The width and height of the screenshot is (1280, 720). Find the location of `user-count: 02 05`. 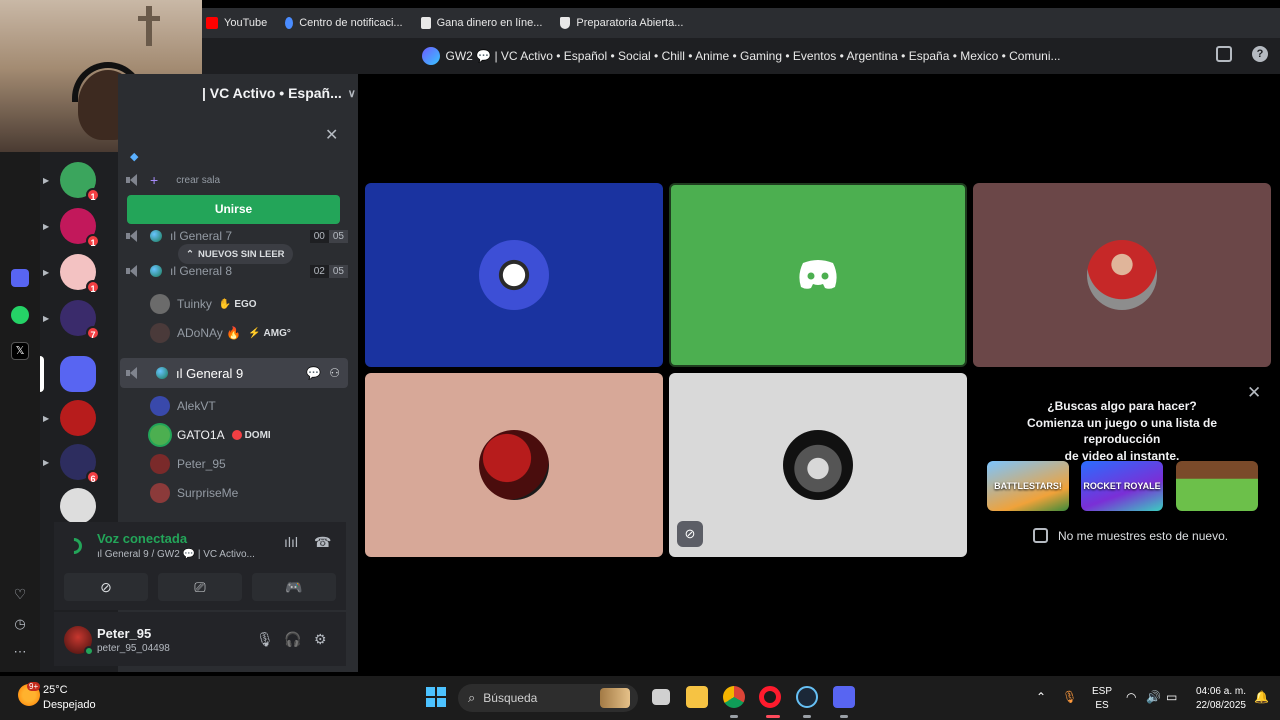

user-count: 02 05 is located at coordinates (328, 271).